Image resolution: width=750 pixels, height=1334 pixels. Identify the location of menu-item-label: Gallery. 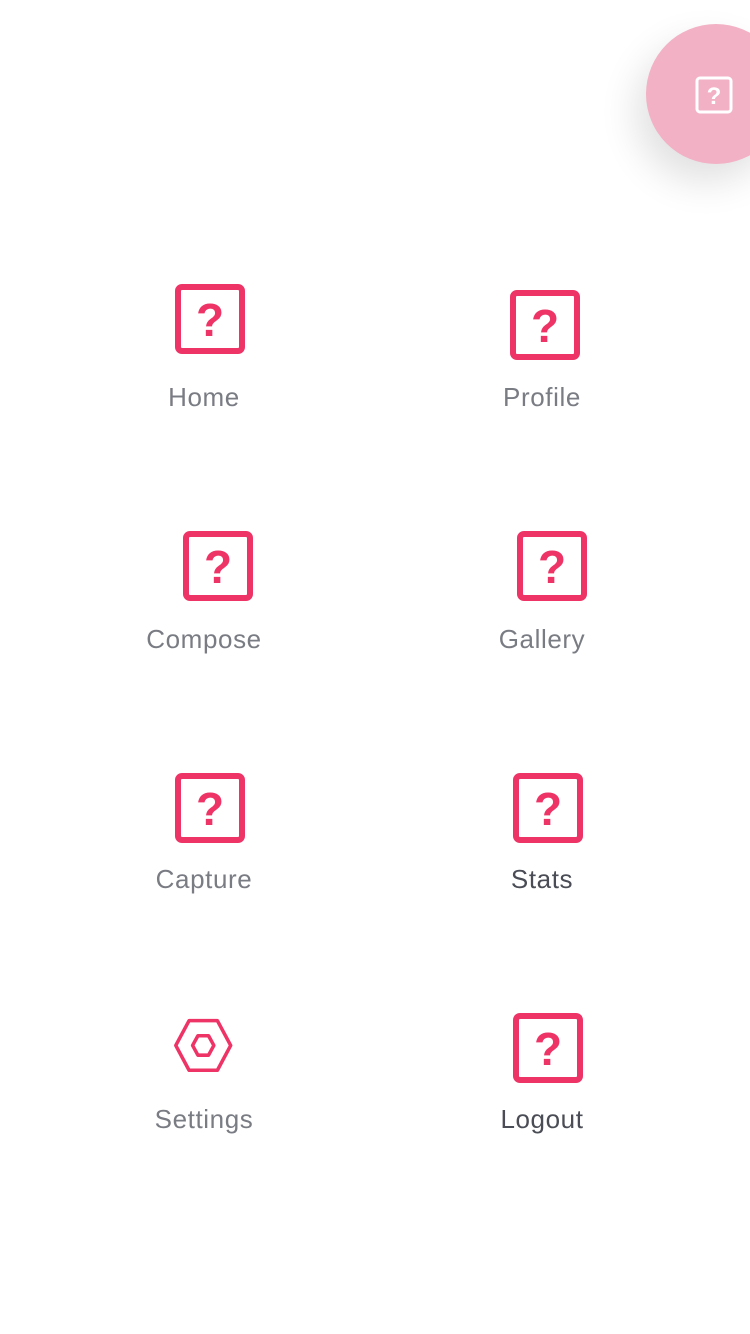
(542, 639).